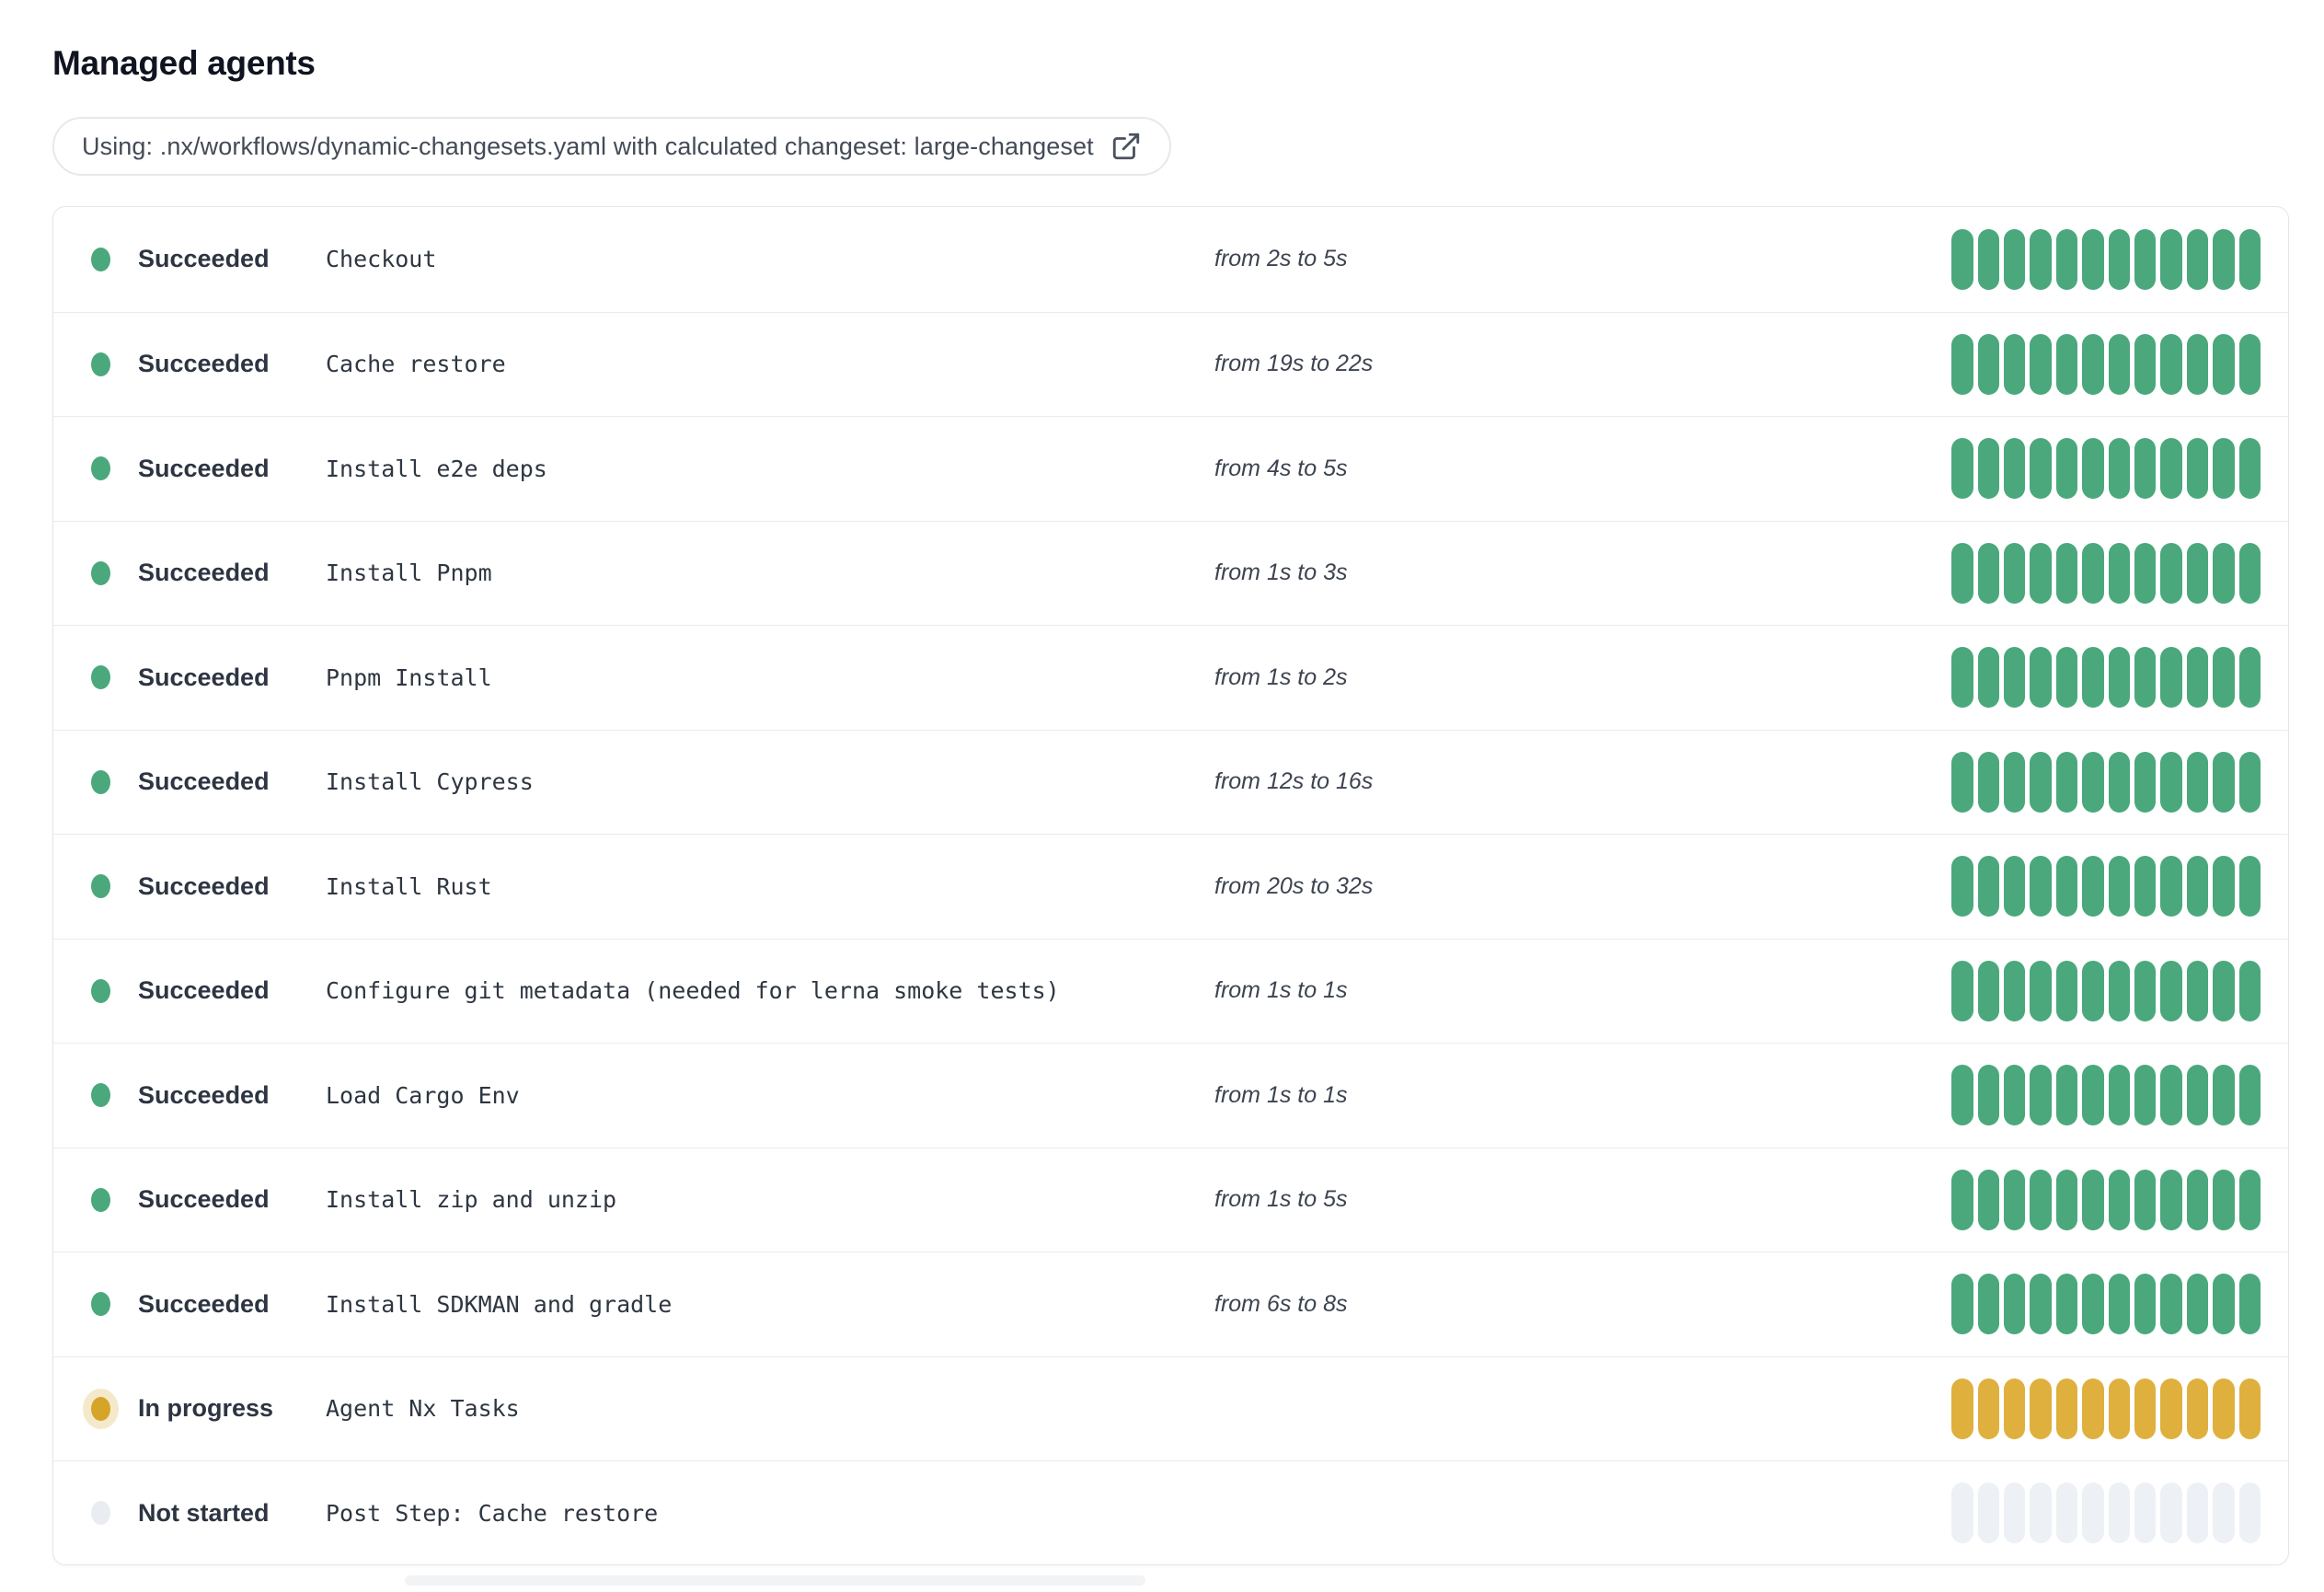 The height and width of the screenshot is (1592, 2324). What do you see at coordinates (409, 886) in the screenshot?
I see `step-name: Install Rust` at bounding box center [409, 886].